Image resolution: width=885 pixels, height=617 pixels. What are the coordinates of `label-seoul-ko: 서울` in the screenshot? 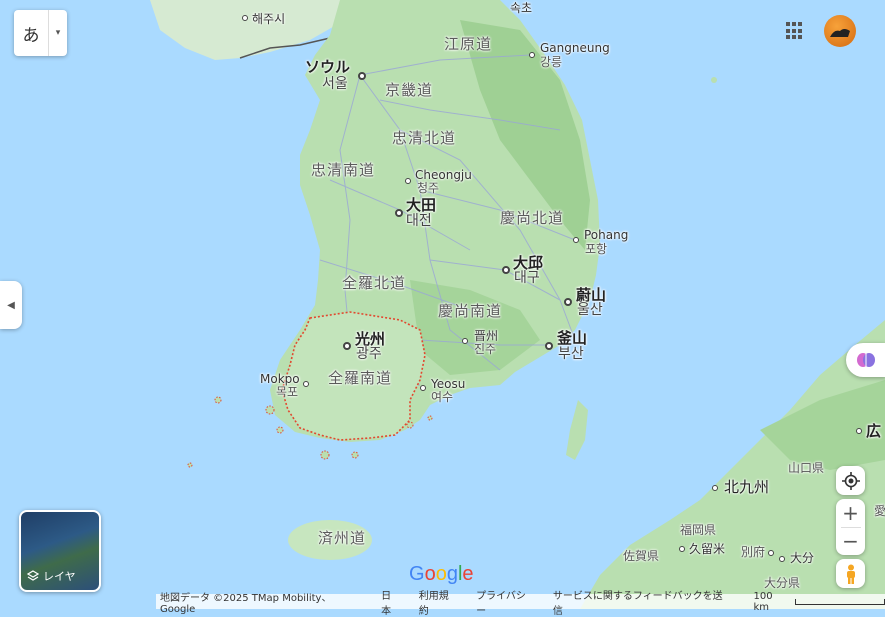 It's located at (335, 84).